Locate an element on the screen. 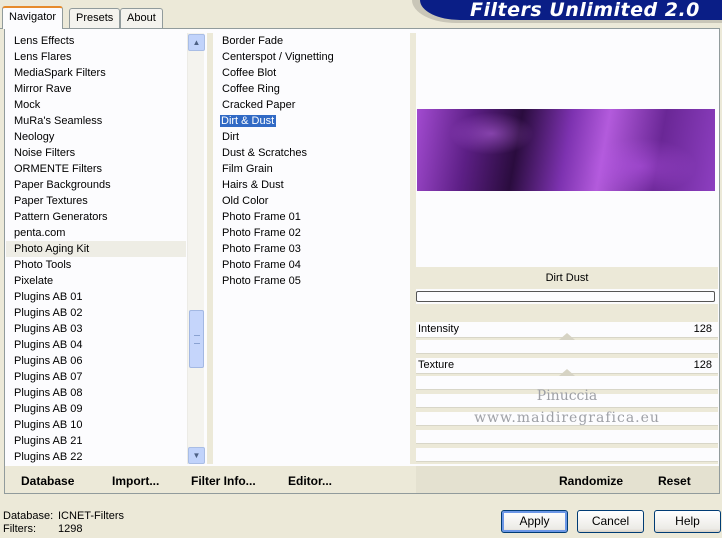 The width and height of the screenshot is (722, 538). category-item-label: penta.com is located at coordinates (40, 233).